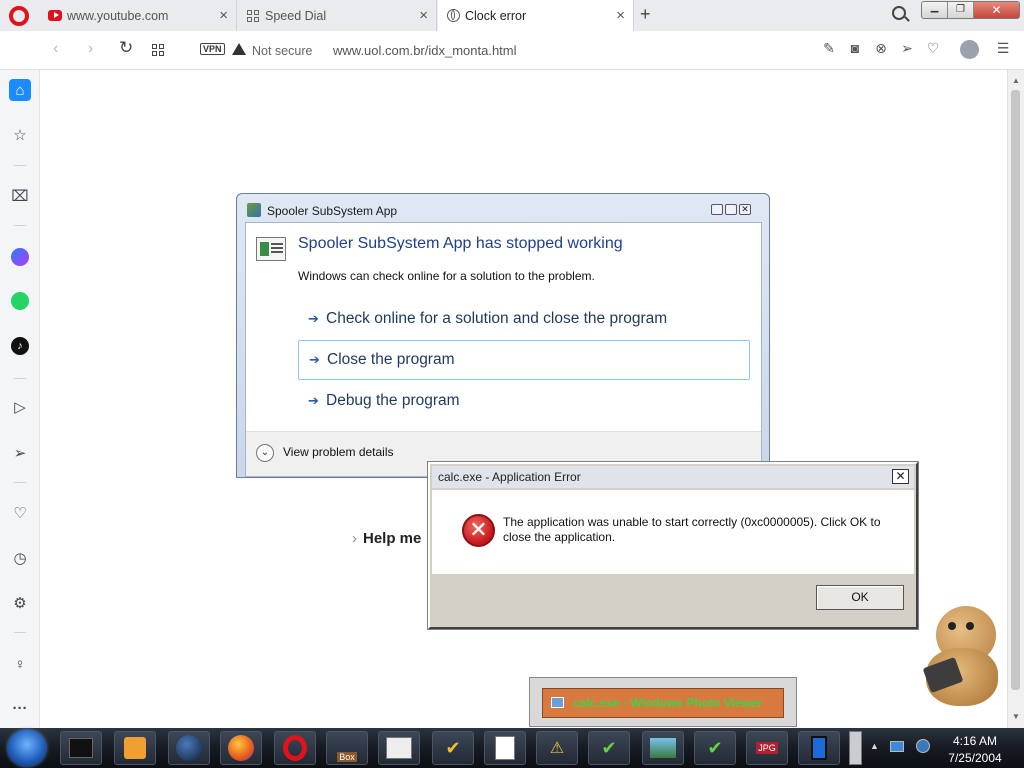  Describe the element at coordinates (478, 530) in the screenshot. I see `error-icon: ✕` at that location.